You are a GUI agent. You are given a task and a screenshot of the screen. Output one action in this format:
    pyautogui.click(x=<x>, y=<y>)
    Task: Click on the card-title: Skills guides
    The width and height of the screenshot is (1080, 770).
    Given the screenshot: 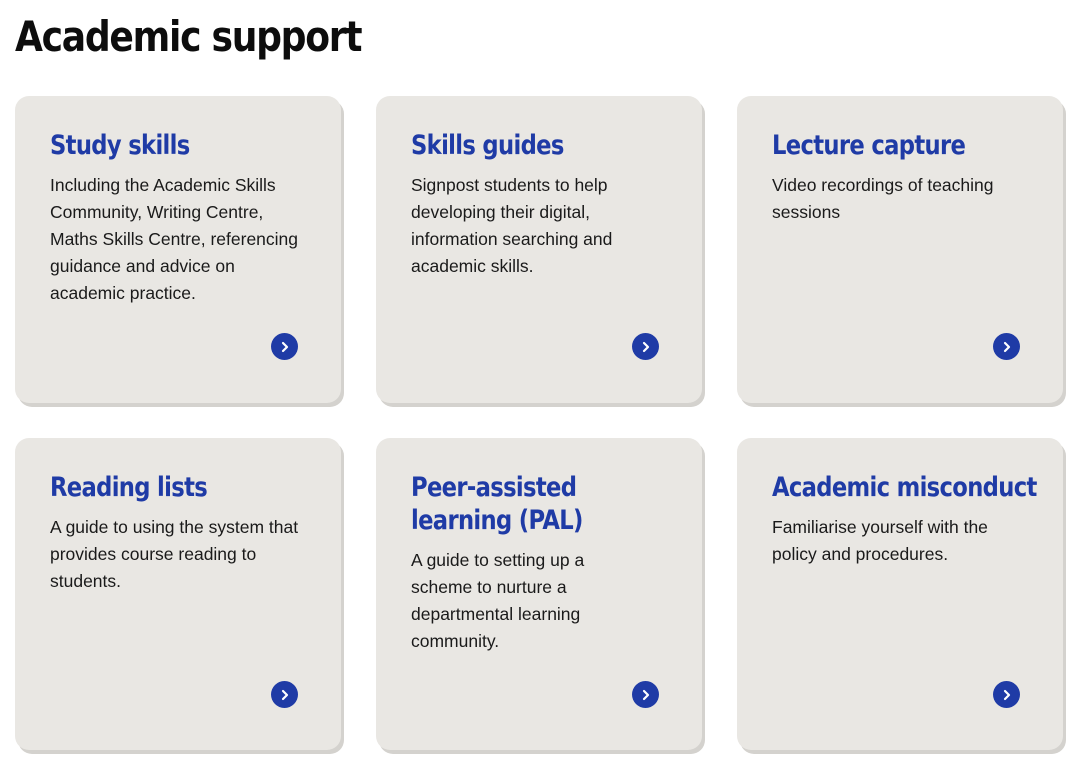 What is the action you would take?
    pyautogui.click(x=549, y=145)
    